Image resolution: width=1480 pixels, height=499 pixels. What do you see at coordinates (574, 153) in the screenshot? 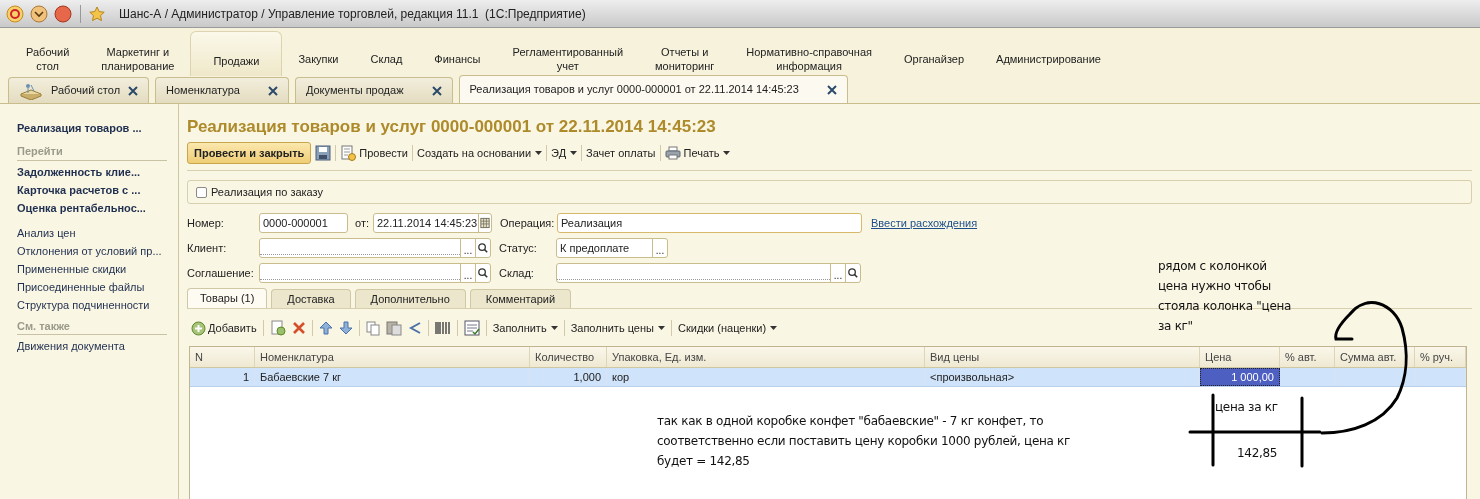
I see `caret-icon` at bounding box center [574, 153].